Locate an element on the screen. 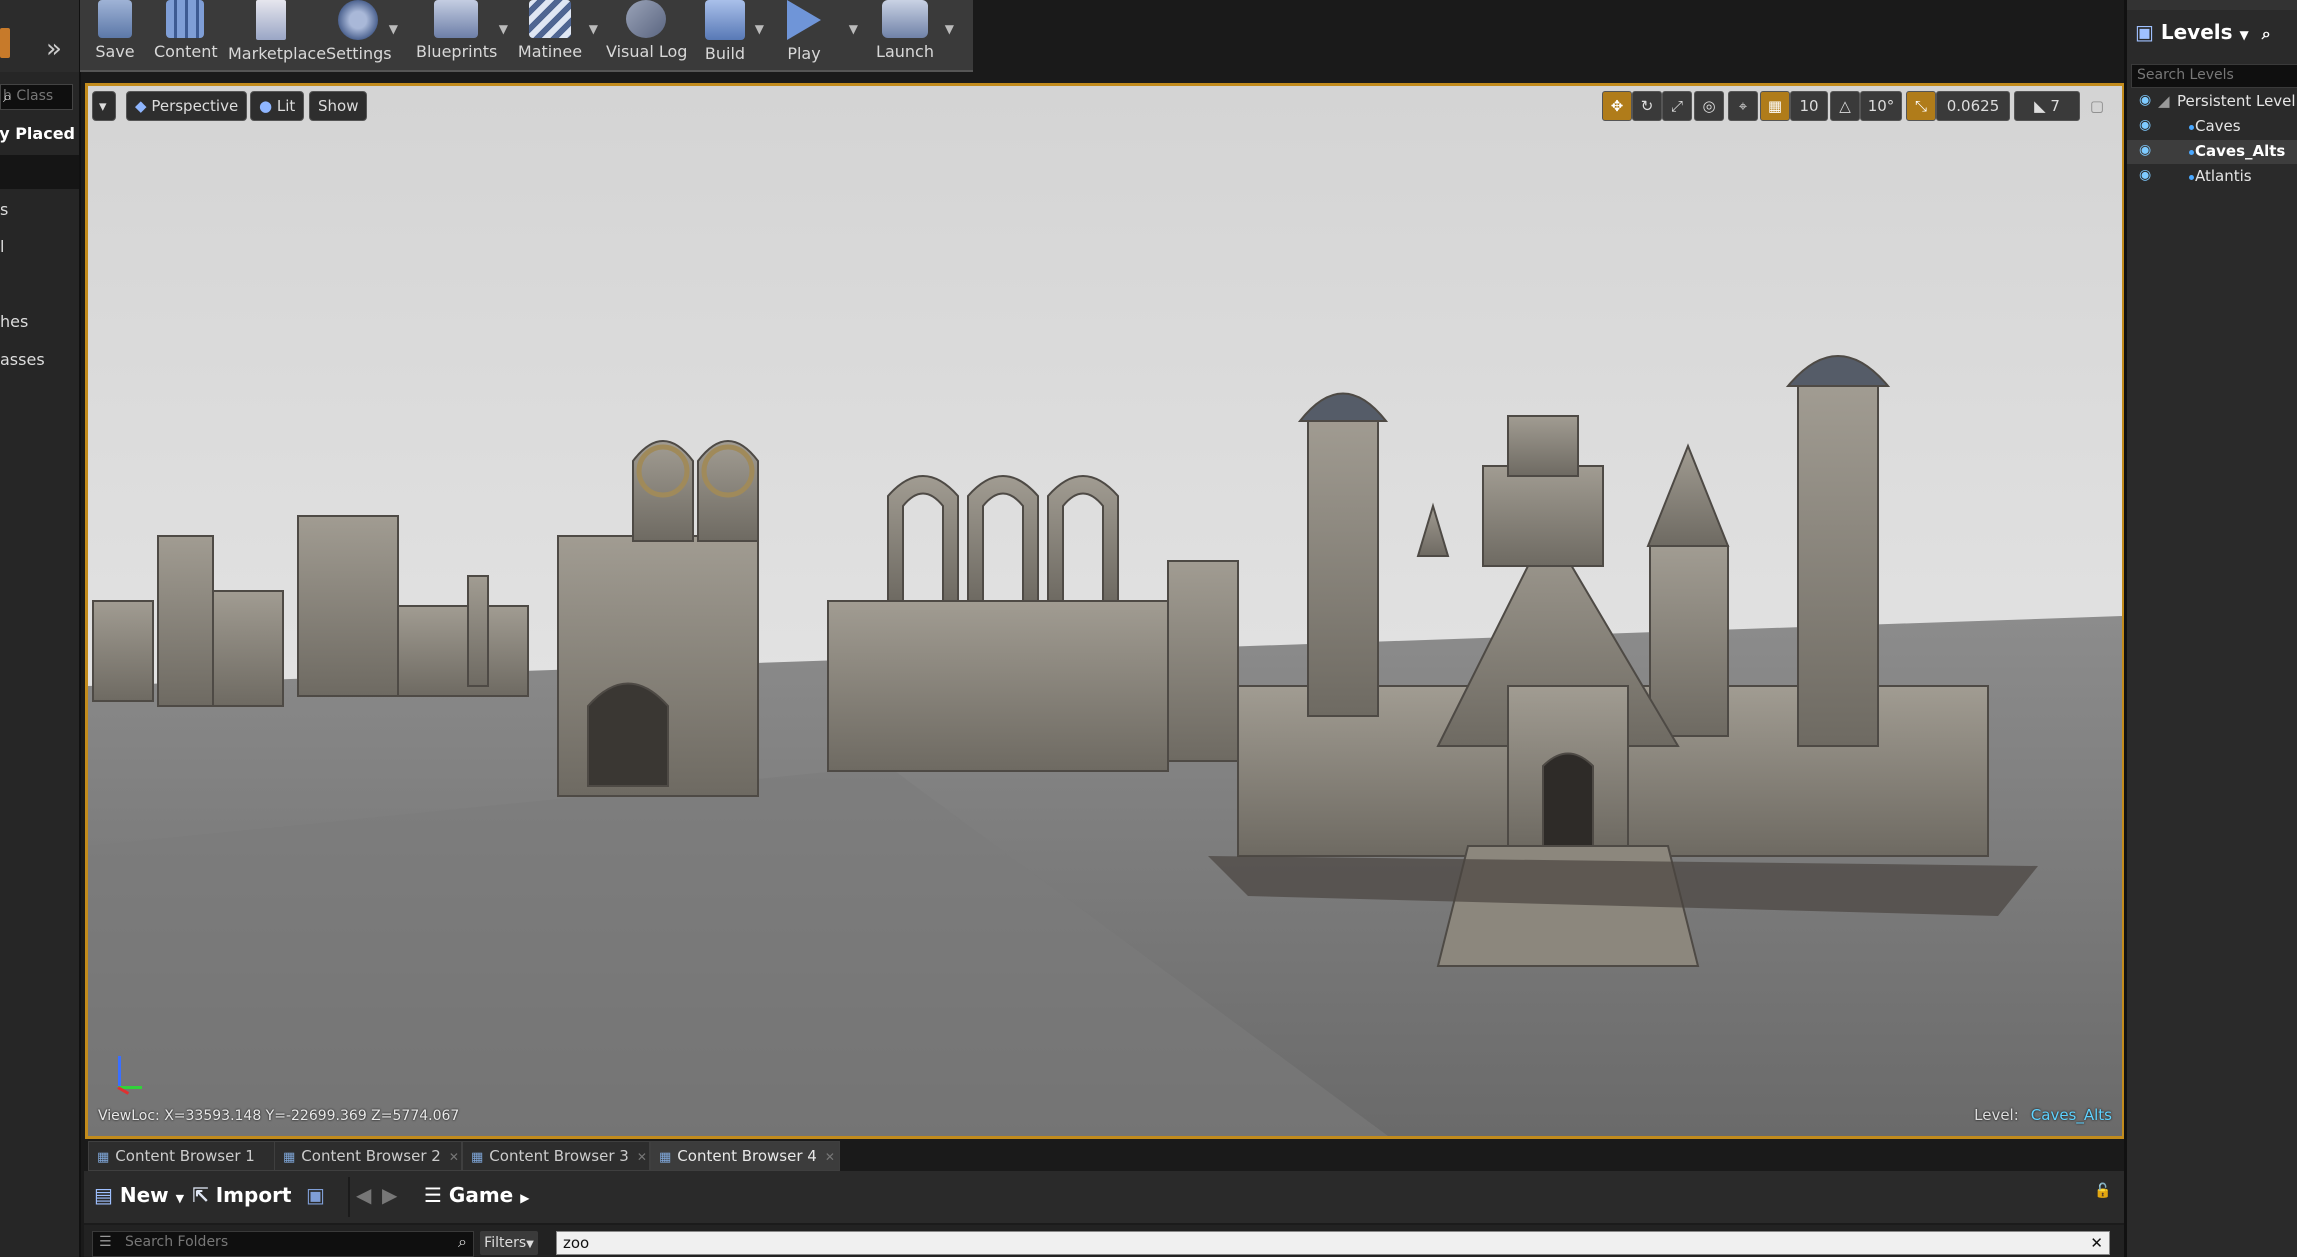  scale-snap-icon: ⤡ is located at coordinates (1921, 106).